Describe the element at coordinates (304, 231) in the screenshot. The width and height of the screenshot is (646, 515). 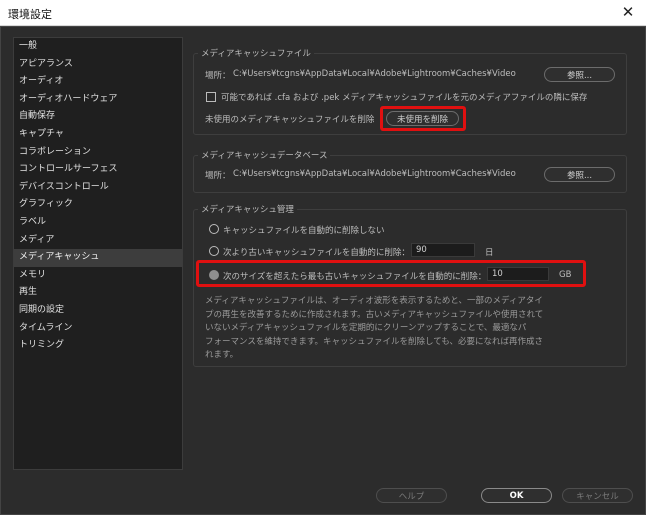
I see `no-delete-label: キャッシュファイルを自動的に削除しない` at that location.